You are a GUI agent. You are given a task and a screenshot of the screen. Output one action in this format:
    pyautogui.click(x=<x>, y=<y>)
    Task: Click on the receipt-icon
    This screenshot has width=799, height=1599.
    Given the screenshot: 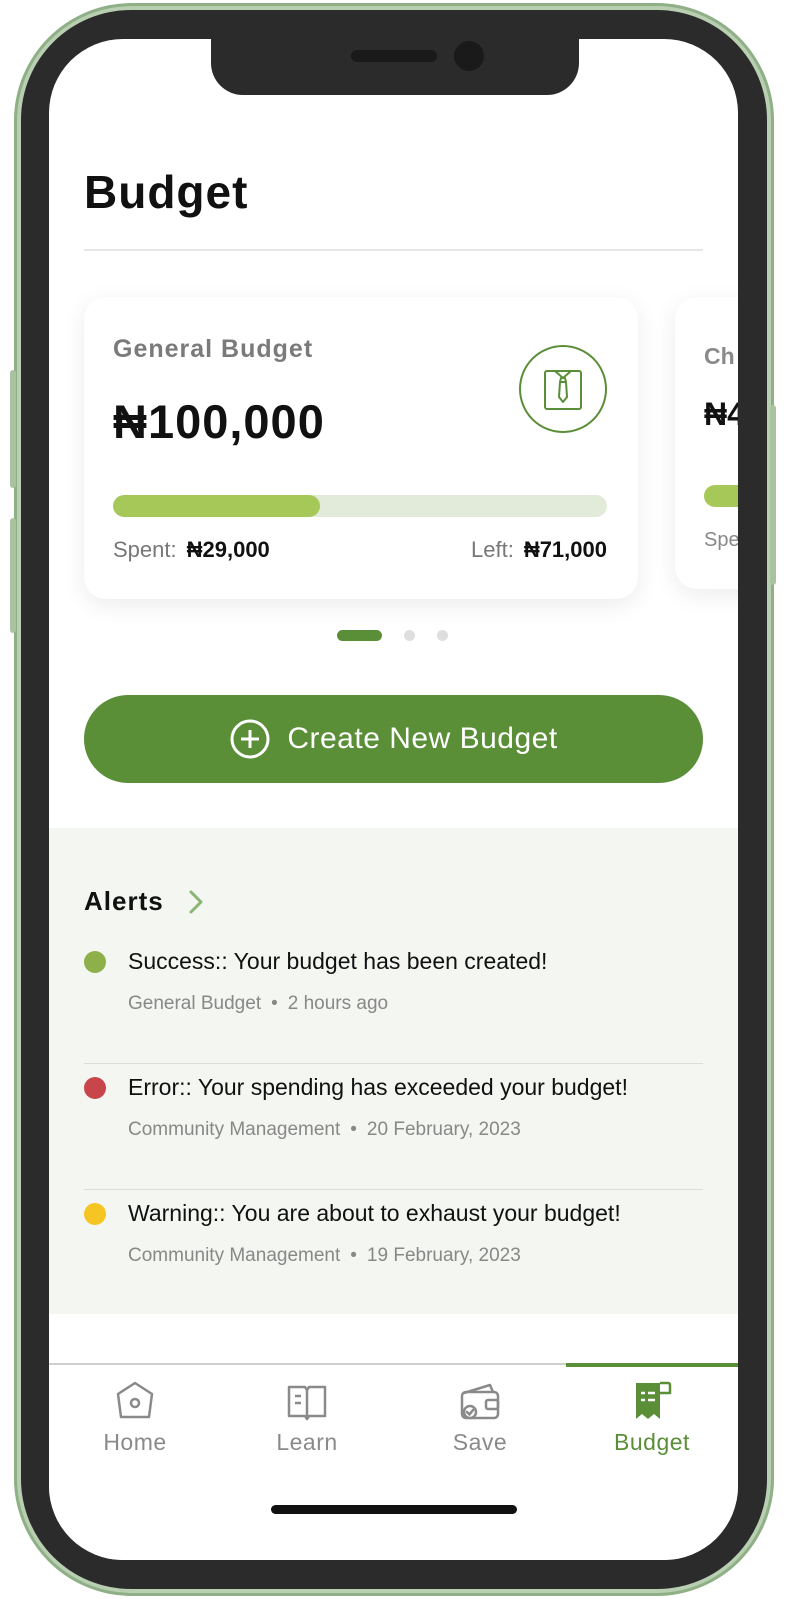 What is the action you would take?
    pyautogui.click(x=654, y=1400)
    